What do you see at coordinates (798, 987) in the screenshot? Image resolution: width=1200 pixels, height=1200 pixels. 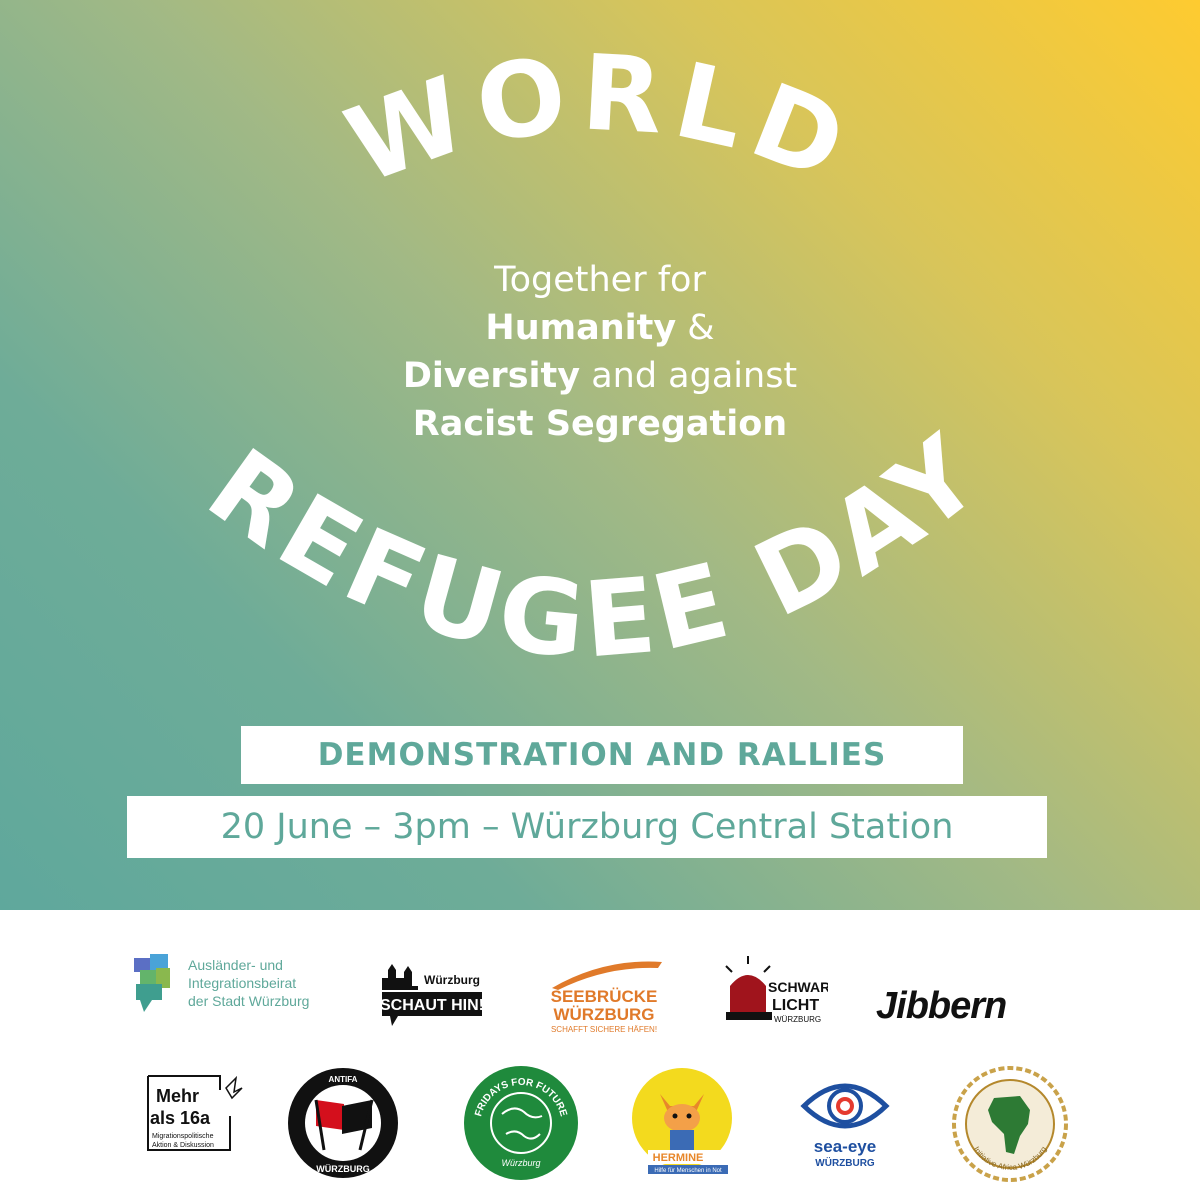 I see `schwarzlicht-line-1: SCHWARZ` at bounding box center [798, 987].